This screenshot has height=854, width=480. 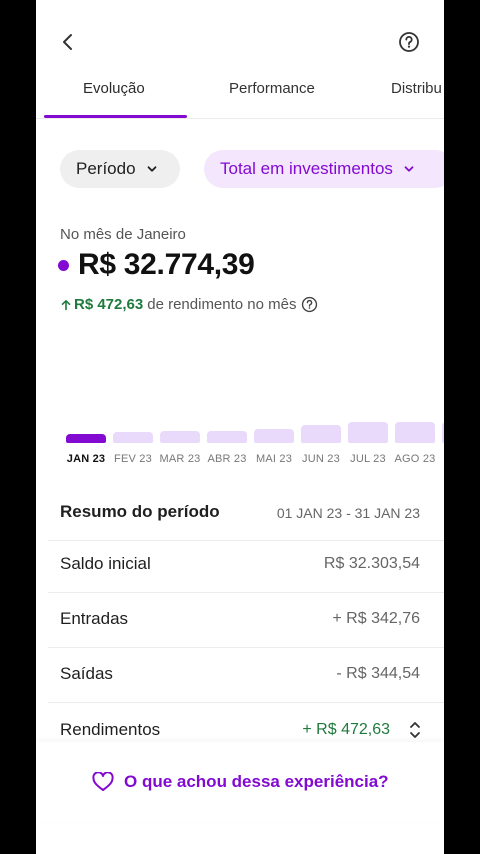 I want to click on chevron-left-icon, so click(x=67, y=42).